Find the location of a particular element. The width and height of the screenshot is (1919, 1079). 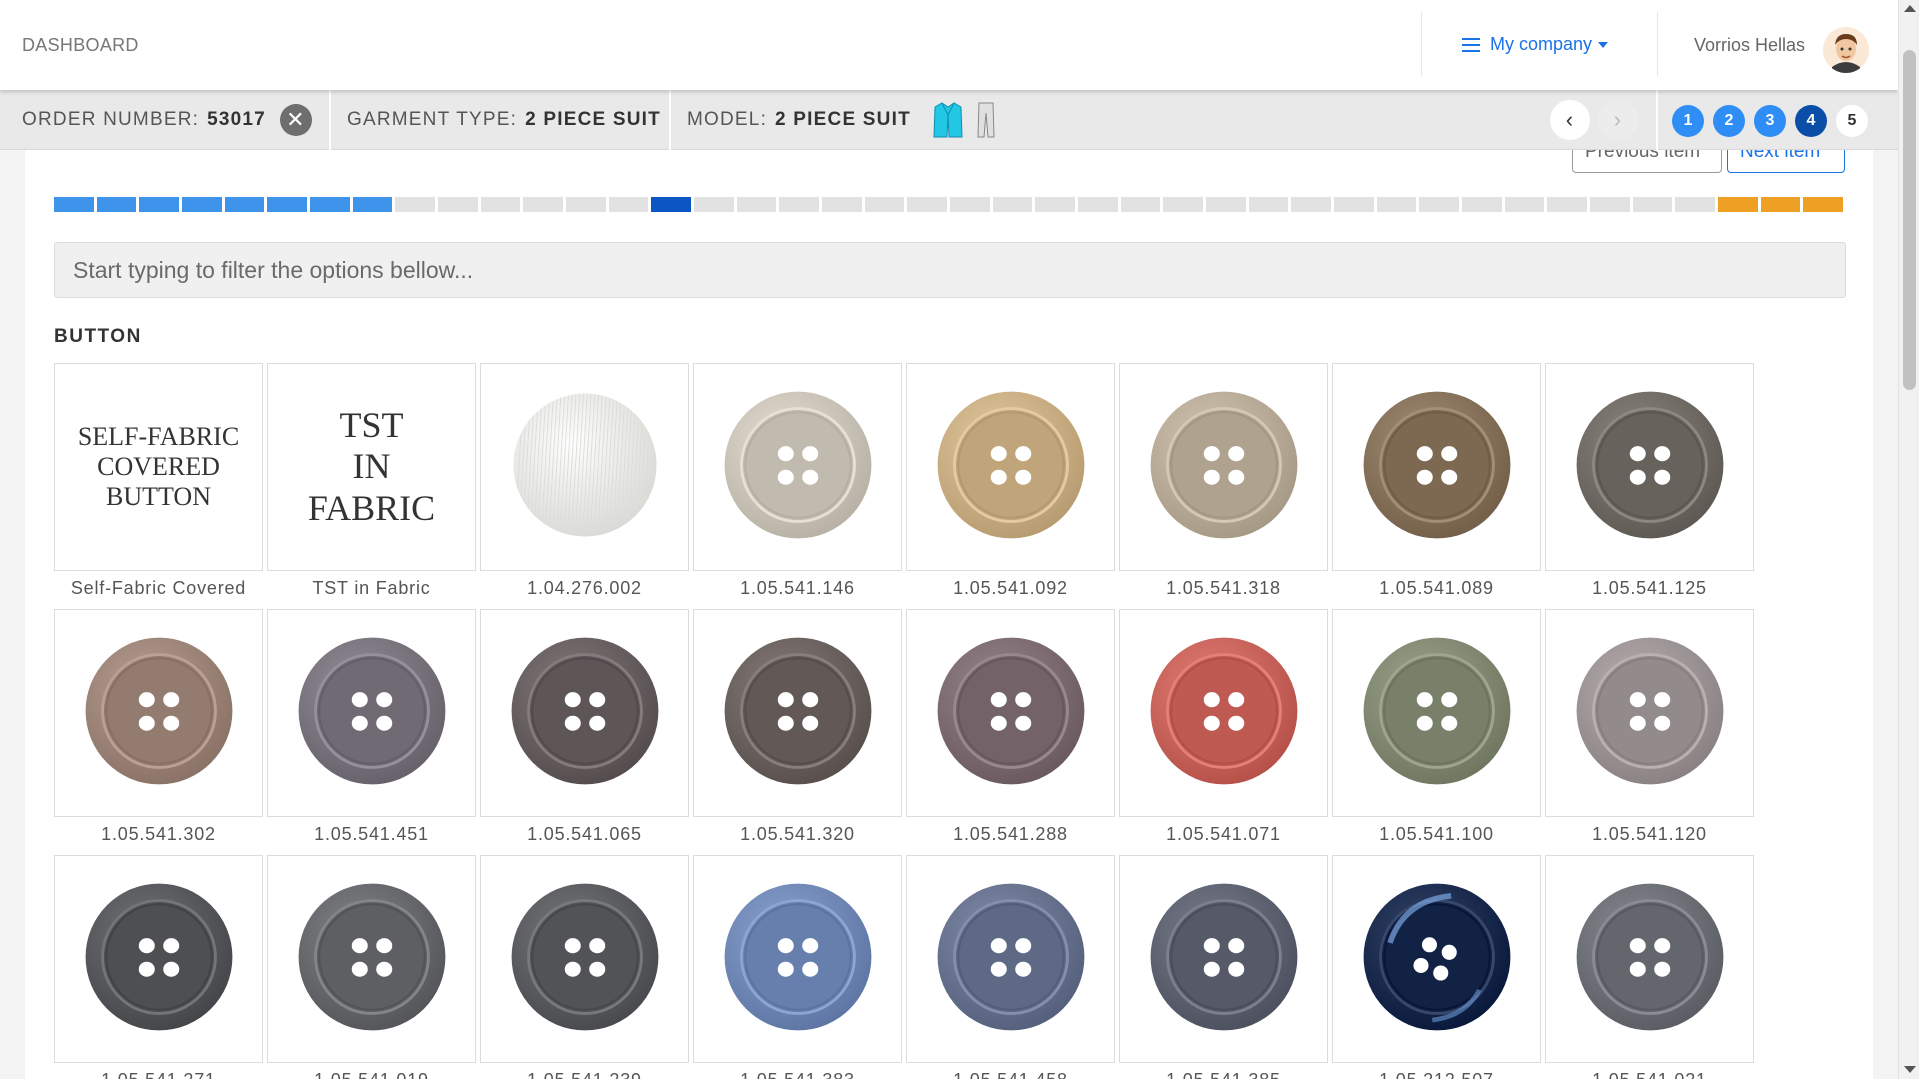

step-3-button: 3 is located at coordinates (1770, 121).